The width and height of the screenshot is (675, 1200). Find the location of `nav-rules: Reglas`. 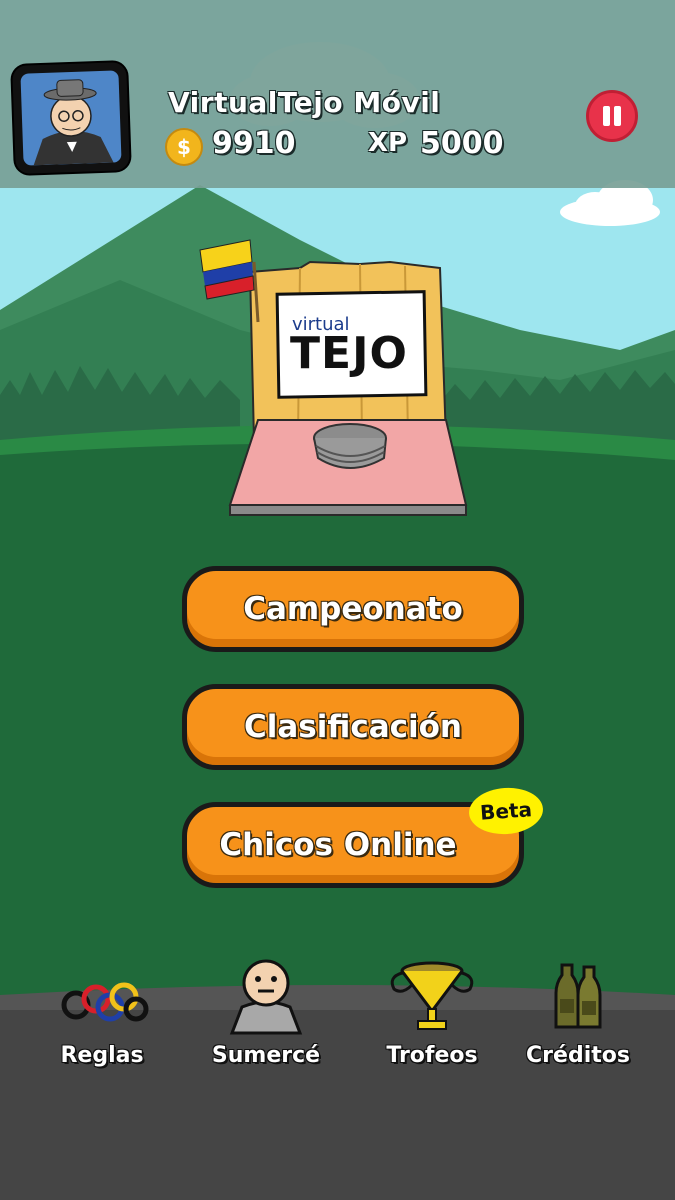

nav-rules: Reglas is located at coordinates (102, 1020).